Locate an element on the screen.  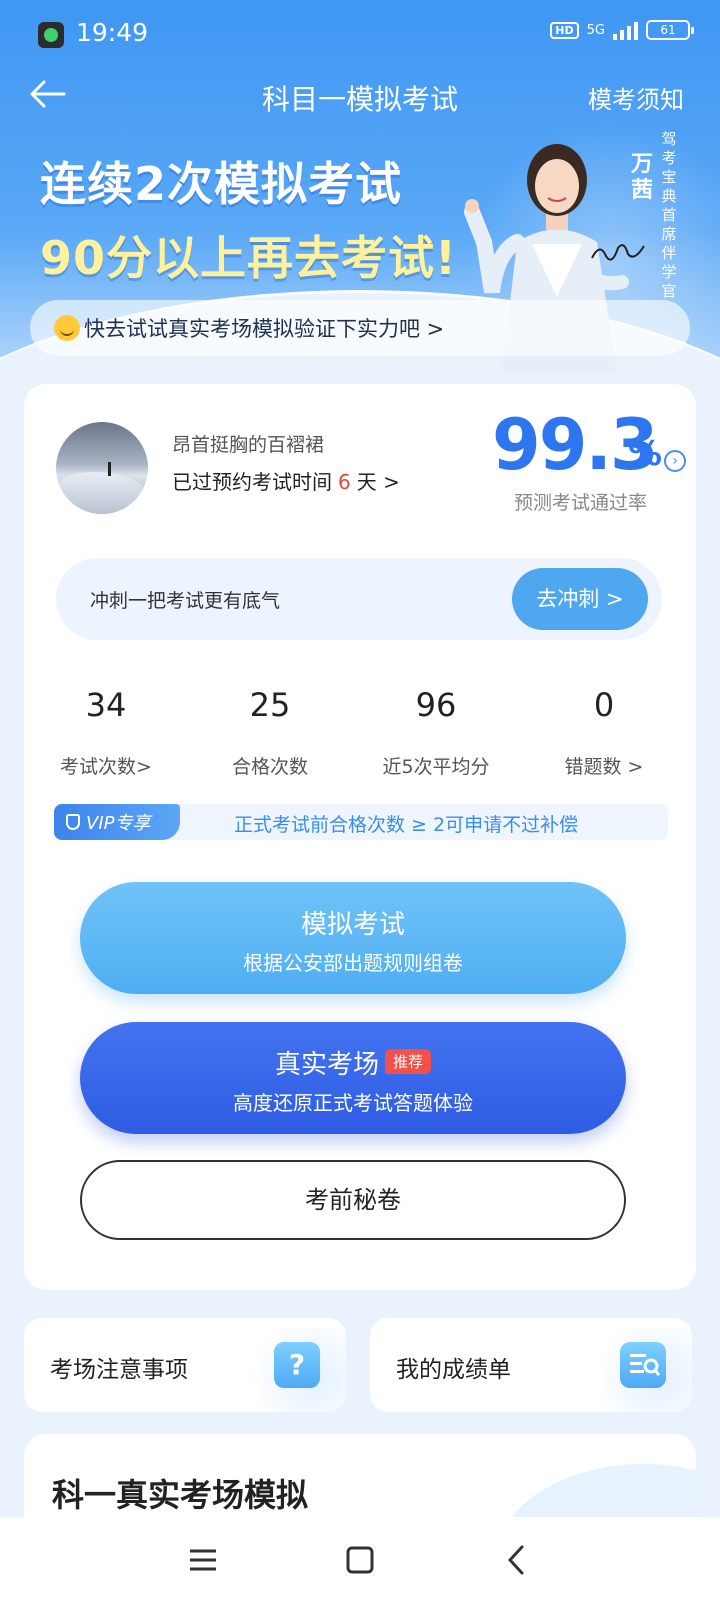
pass-rate-unit: % is located at coordinates (645, 454).